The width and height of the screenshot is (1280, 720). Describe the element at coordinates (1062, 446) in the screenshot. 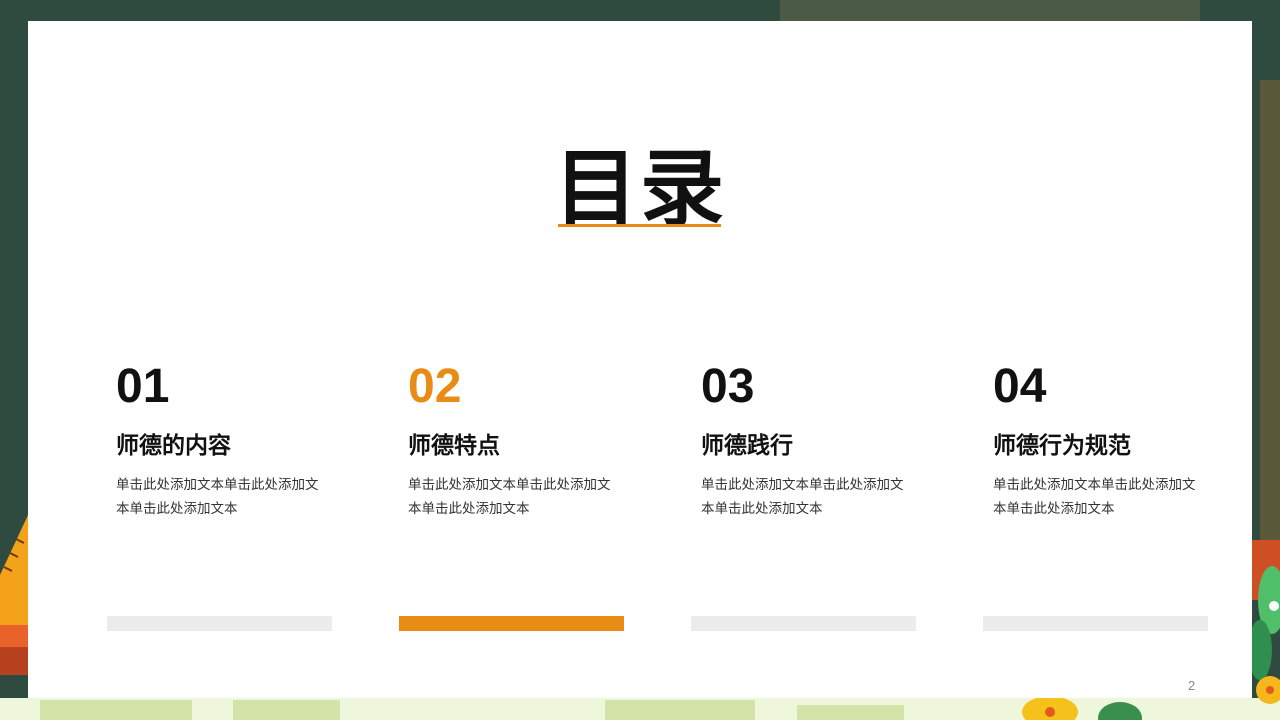

I see `section-heading: 师德行为规范` at that location.